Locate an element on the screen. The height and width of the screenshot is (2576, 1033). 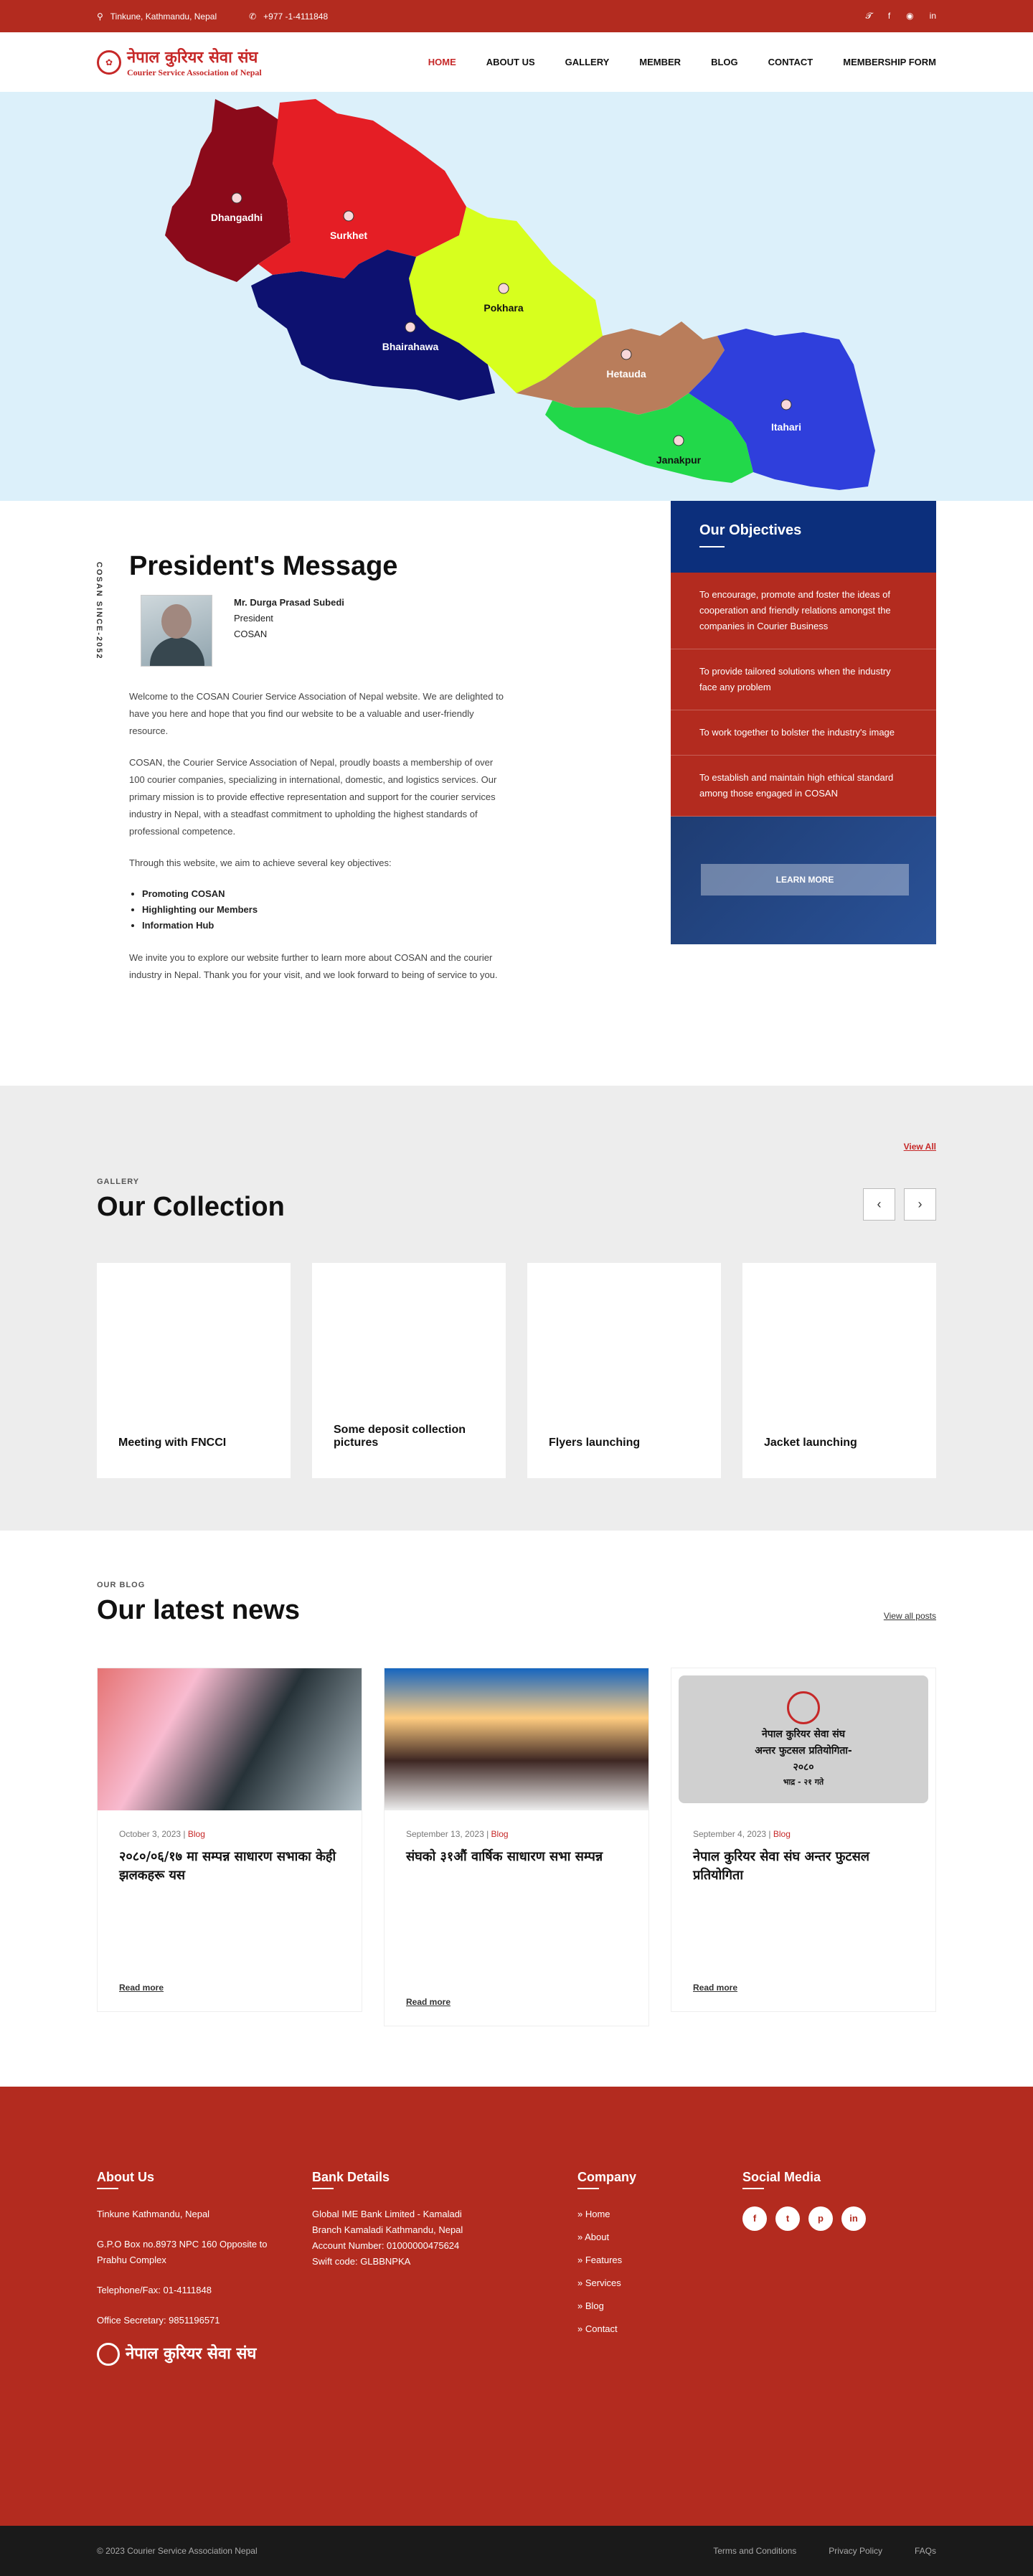
post-title: संघको ३१औं वार्षिक साधारण सभा सम्पन्न is located at coordinates (516, 1852).